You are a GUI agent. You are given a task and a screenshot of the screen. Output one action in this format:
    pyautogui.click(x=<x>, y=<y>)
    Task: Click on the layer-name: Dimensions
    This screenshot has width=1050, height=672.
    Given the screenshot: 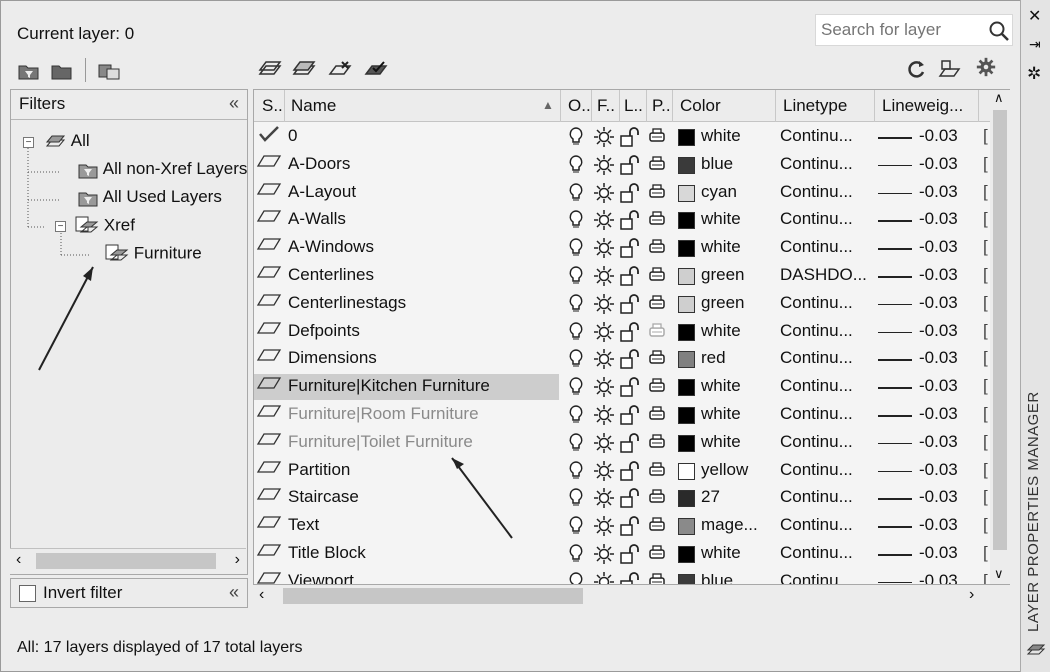 What is the action you would take?
    pyautogui.click(x=332, y=358)
    